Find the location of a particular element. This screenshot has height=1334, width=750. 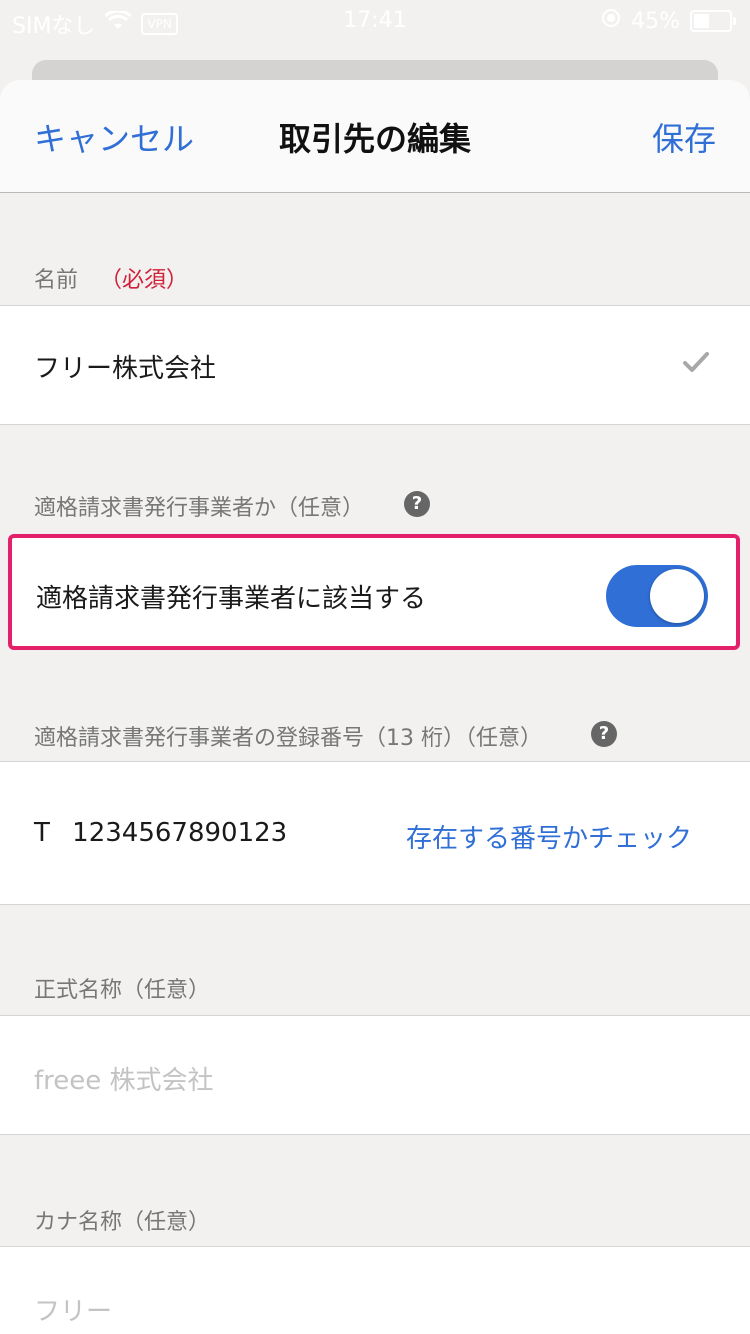

invoice-toggle-label: 適格請求書発行事業者に該当する is located at coordinates (231, 599).